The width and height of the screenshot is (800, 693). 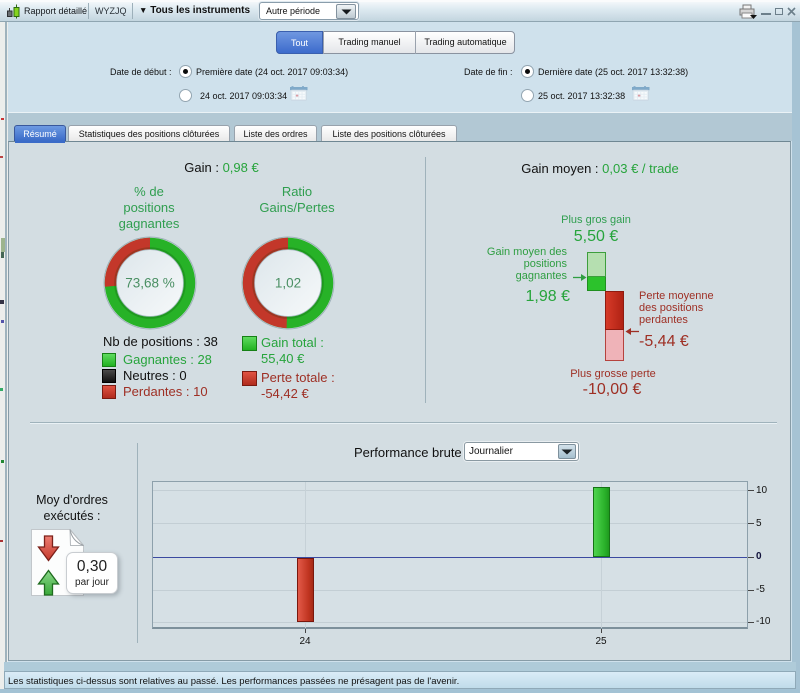 I want to click on svg-text: 73,68 %, so click(x=150, y=283).